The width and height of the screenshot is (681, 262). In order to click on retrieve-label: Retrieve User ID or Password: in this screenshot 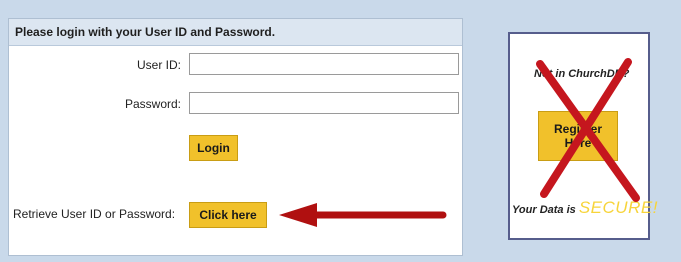, I will do `click(94, 214)`.